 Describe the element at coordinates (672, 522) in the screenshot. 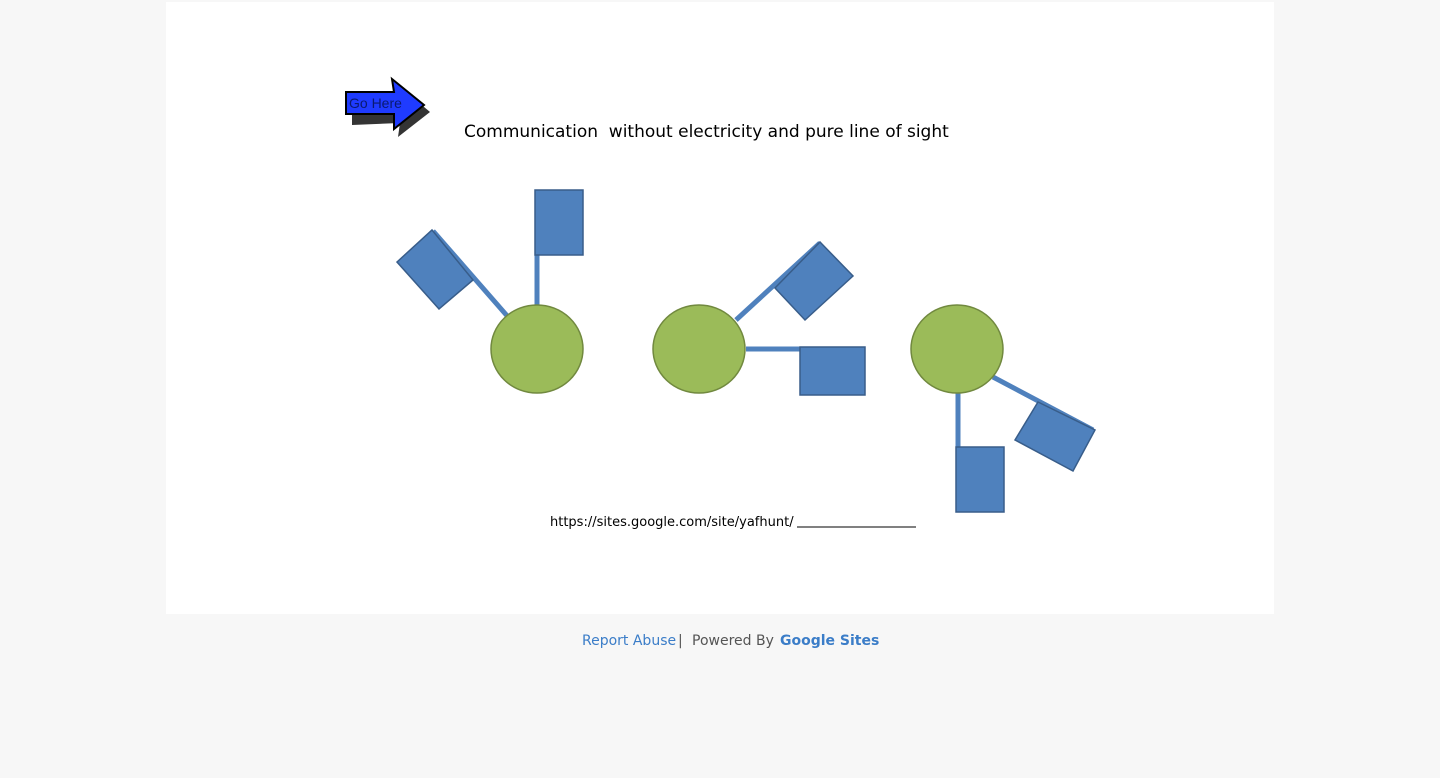

I see `site-url-caption: https://sites.google.com/site/yafhunt/` at that location.